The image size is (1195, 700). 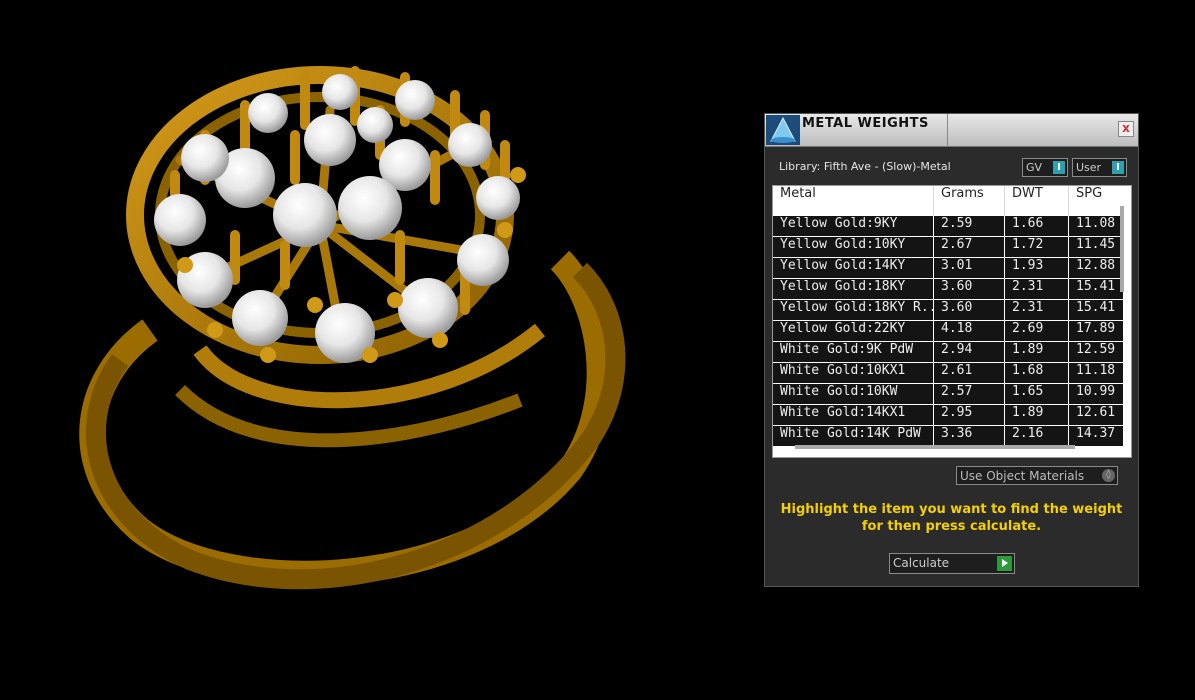 I want to click on cell-metal: Yellow Gold:14KY, so click(x=853, y=268).